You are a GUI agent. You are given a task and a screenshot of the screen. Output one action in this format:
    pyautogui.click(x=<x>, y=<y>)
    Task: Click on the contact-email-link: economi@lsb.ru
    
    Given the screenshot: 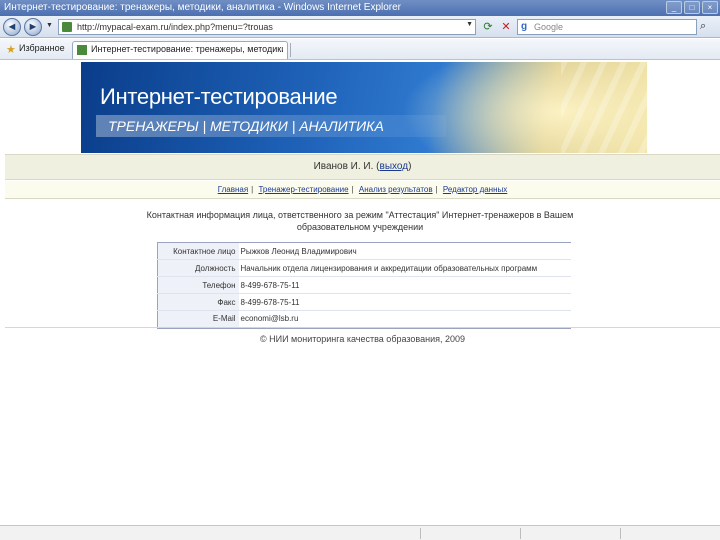 What is the action you would take?
    pyautogui.click(x=404, y=319)
    